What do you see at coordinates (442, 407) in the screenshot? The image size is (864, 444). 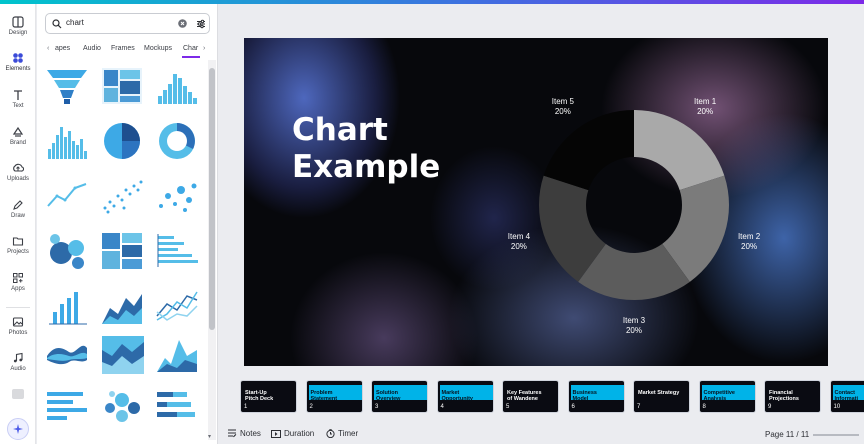 I see `thumb-number: 4` at bounding box center [442, 407].